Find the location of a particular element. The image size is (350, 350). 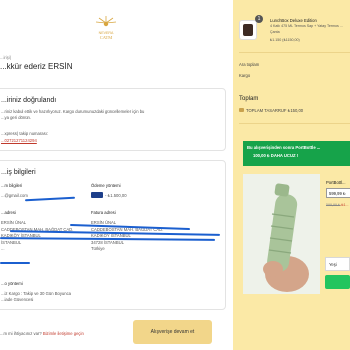

breadcrumb: ...irişi( is located at coordinates (6, 57).